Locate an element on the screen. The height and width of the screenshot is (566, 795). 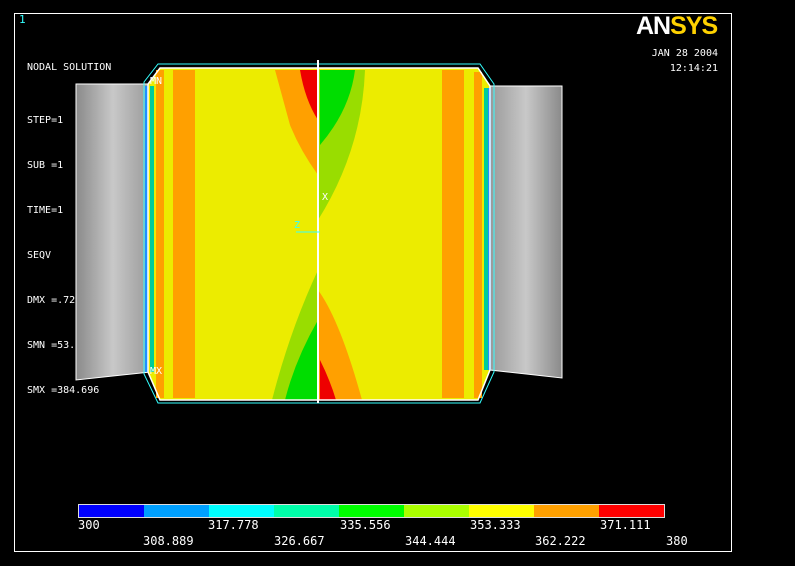
legend-tick: 344.444 is located at coordinates (430, 541).